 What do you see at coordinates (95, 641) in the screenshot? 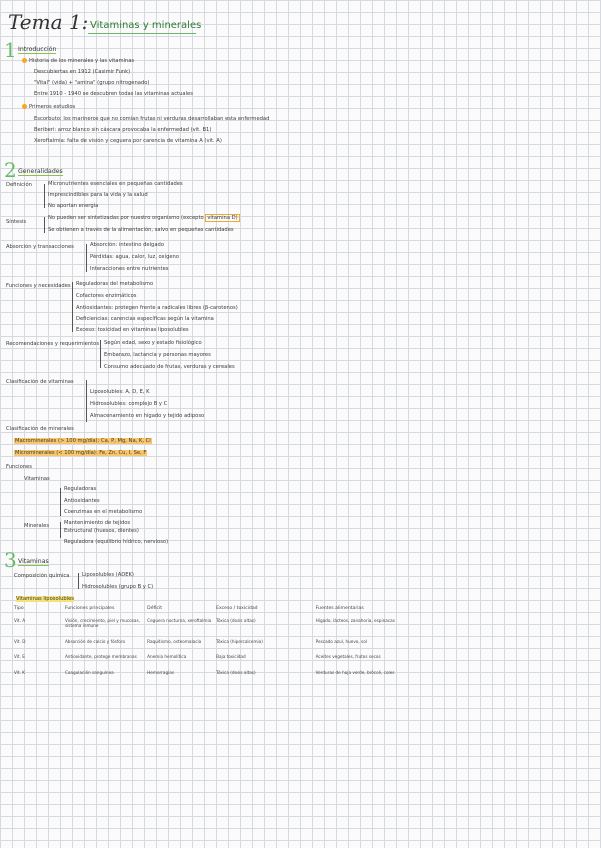
I see `cell-funcion: Absorción de calcio y fósforo` at bounding box center [95, 641].